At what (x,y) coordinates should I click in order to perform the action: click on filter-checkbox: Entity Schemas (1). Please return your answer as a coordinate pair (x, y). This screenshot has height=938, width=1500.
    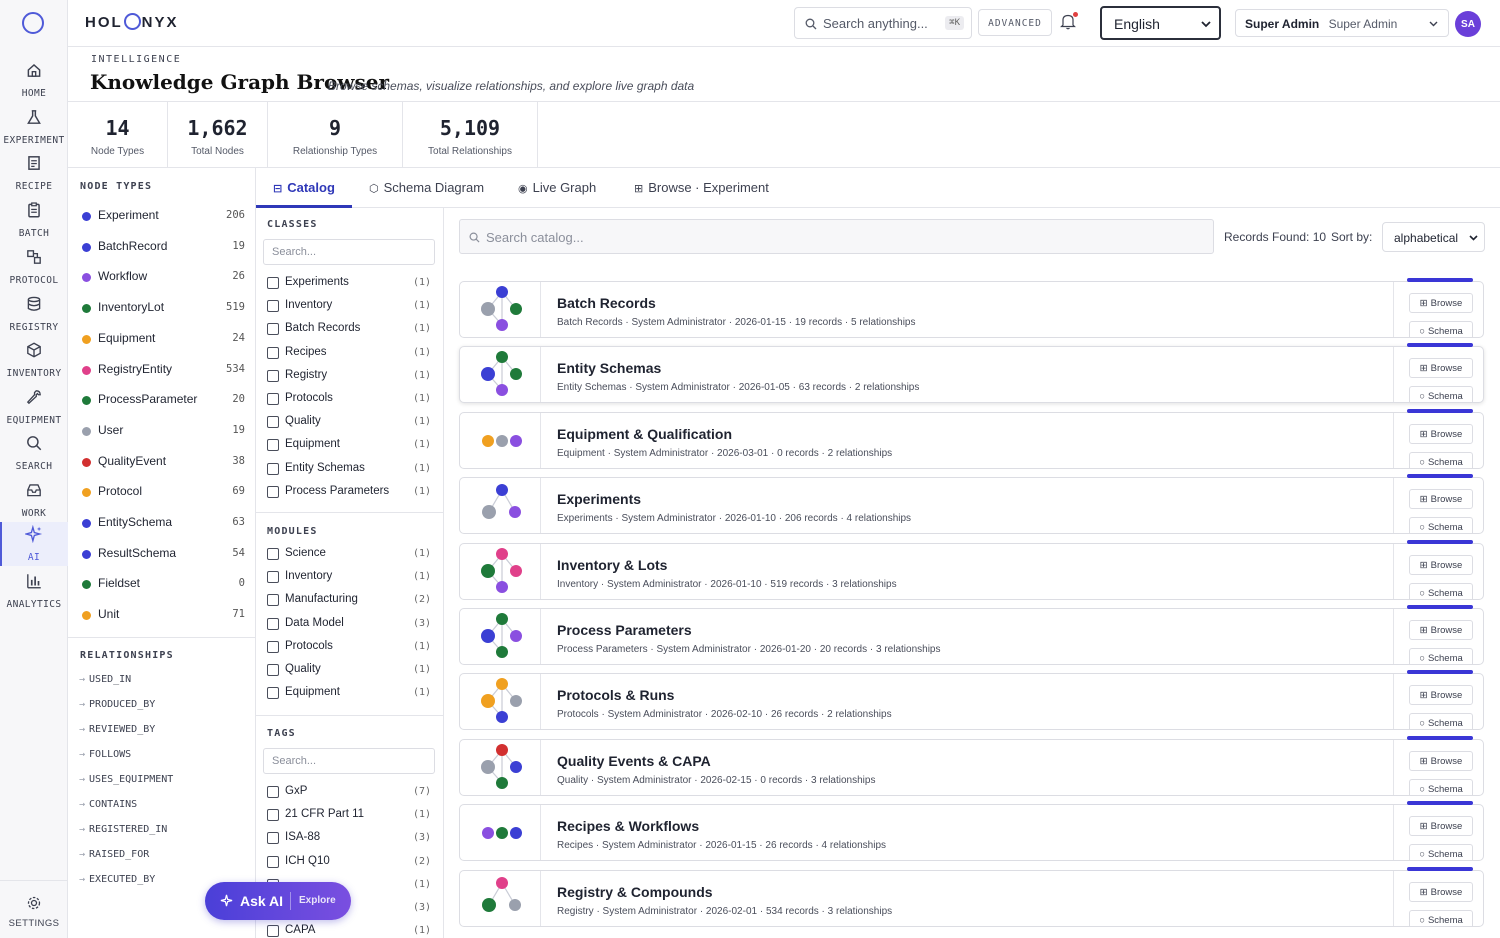
    Looking at the image, I should click on (349, 472).